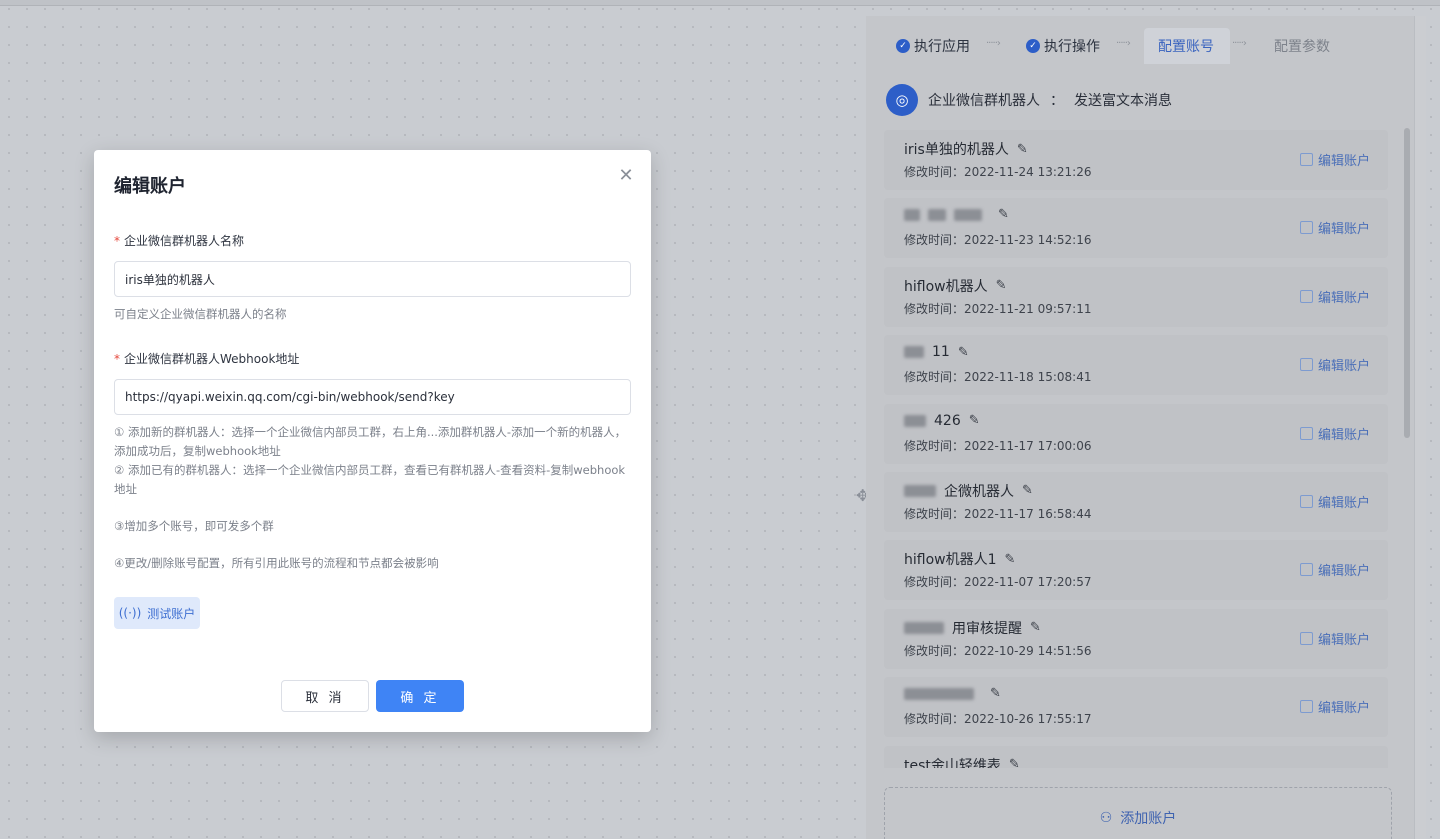 Image resolution: width=1440 pixels, height=839 pixels. What do you see at coordinates (1136, 638) in the screenshot?
I see `account-item: 用审核提醒 ✎ 修改时间：2022-10-29 14:51:56 编辑账户` at bounding box center [1136, 638].